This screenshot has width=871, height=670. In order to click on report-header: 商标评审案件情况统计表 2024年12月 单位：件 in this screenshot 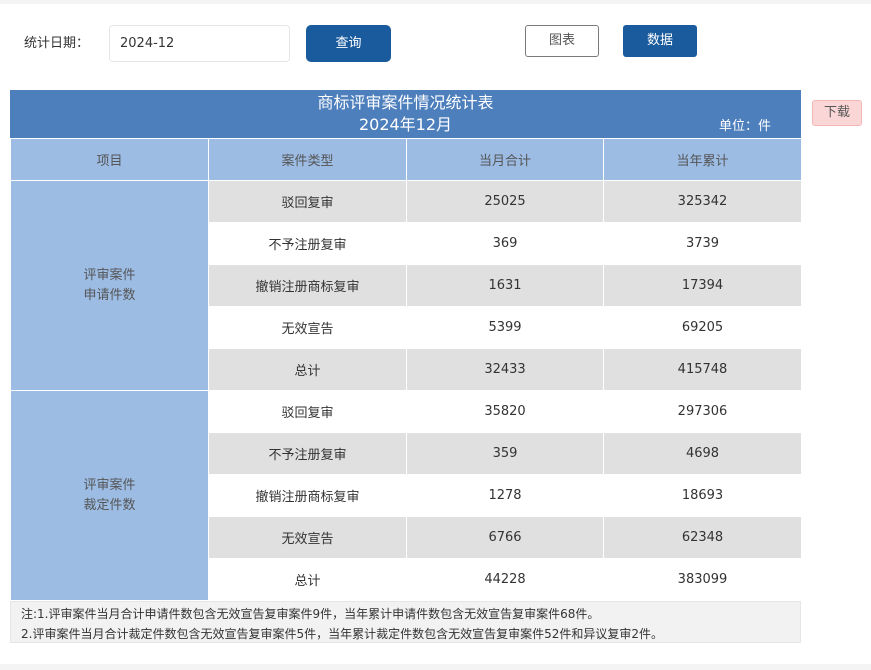, I will do `click(405, 114)`.